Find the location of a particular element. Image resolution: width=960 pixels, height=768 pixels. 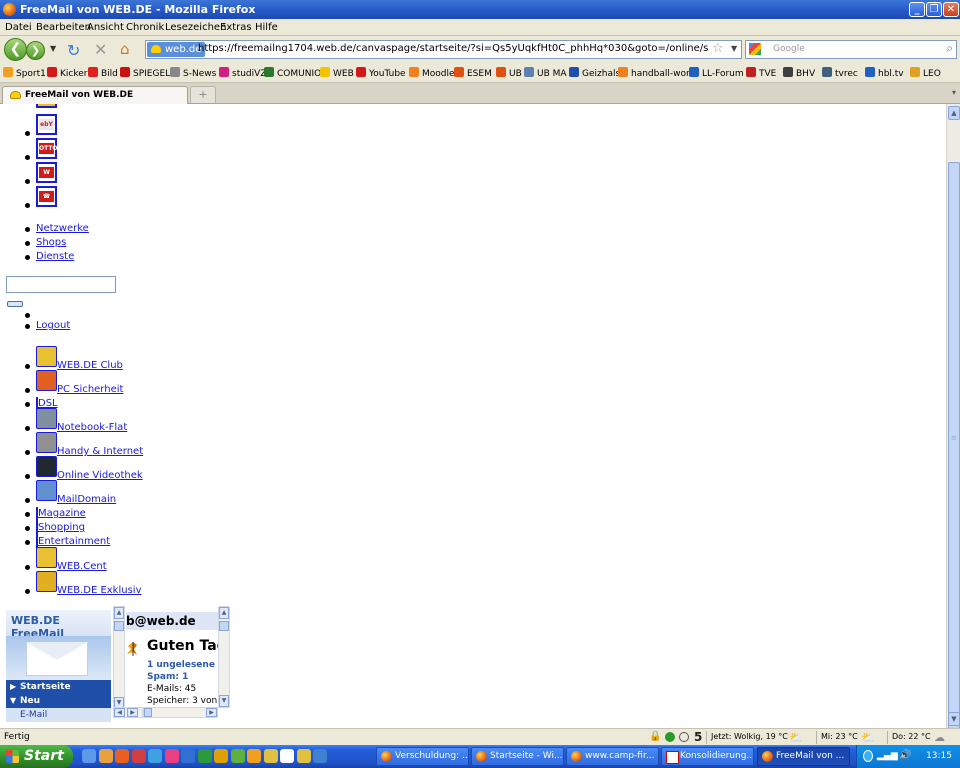

service-link: WEB.Cent is located at coordinates (82, 566).